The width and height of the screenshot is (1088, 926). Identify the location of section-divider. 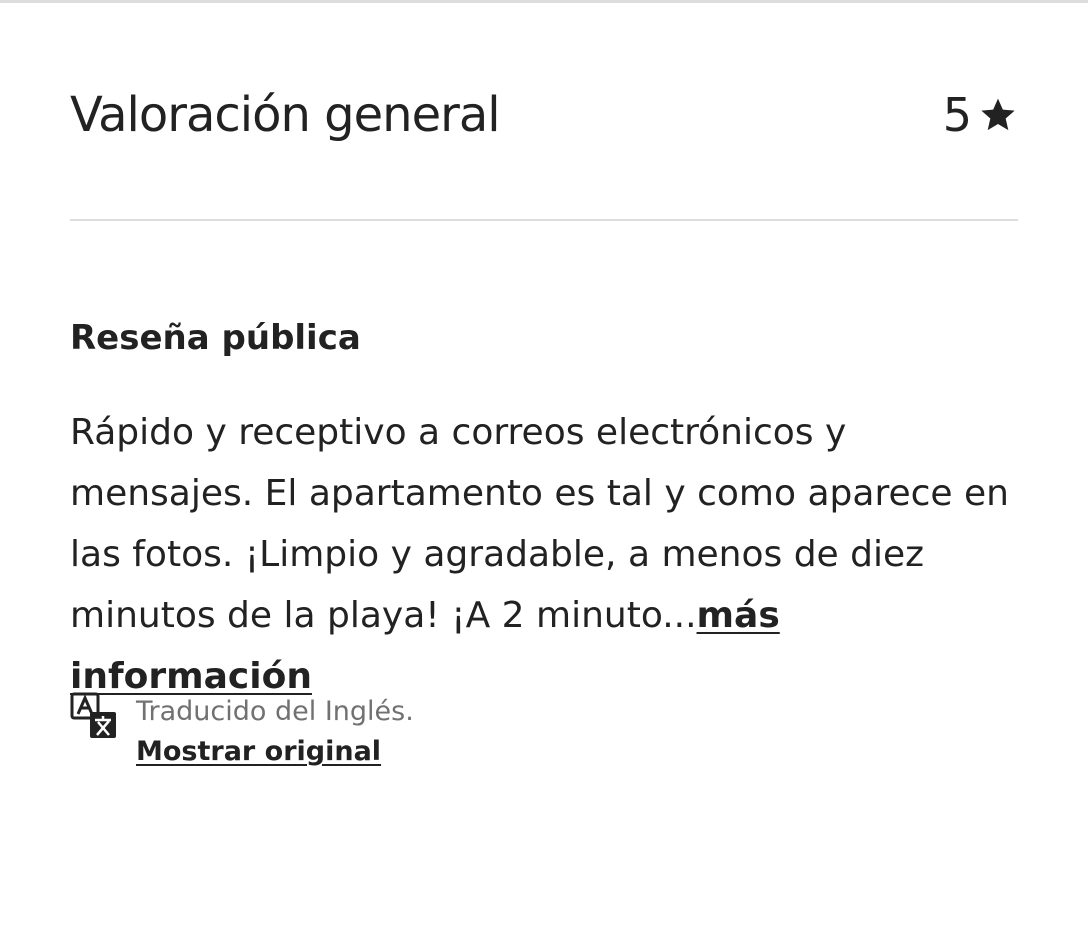
(544, 220).